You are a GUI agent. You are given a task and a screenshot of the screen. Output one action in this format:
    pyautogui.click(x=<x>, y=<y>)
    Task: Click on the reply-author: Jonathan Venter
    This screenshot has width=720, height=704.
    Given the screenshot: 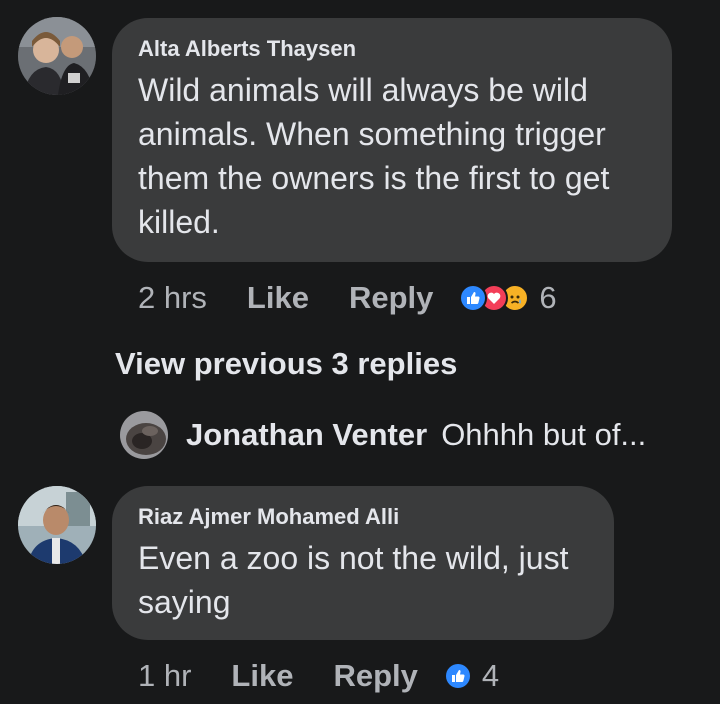 What is the action you would take?
    pyautogui.click(x=306, y=435)
    